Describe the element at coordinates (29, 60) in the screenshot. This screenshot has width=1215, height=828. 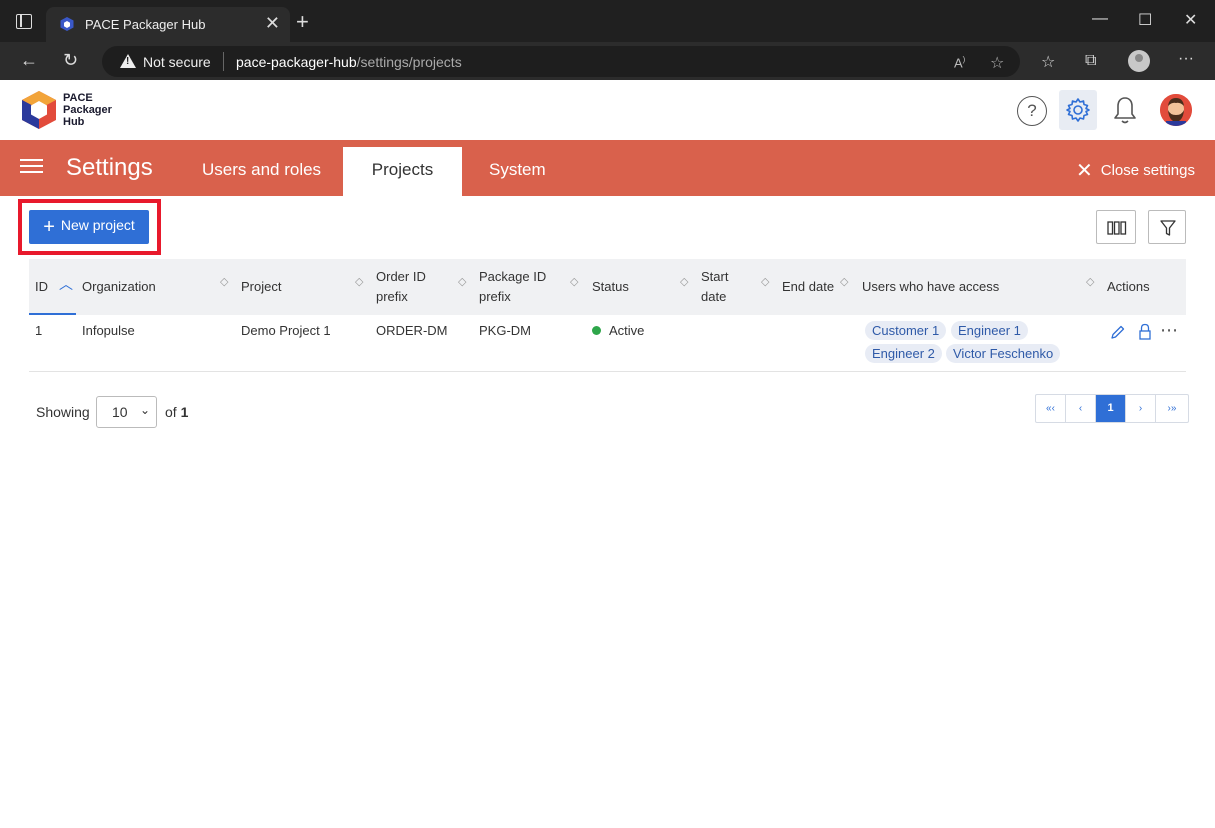
I see `back-icon: ←` at that location.